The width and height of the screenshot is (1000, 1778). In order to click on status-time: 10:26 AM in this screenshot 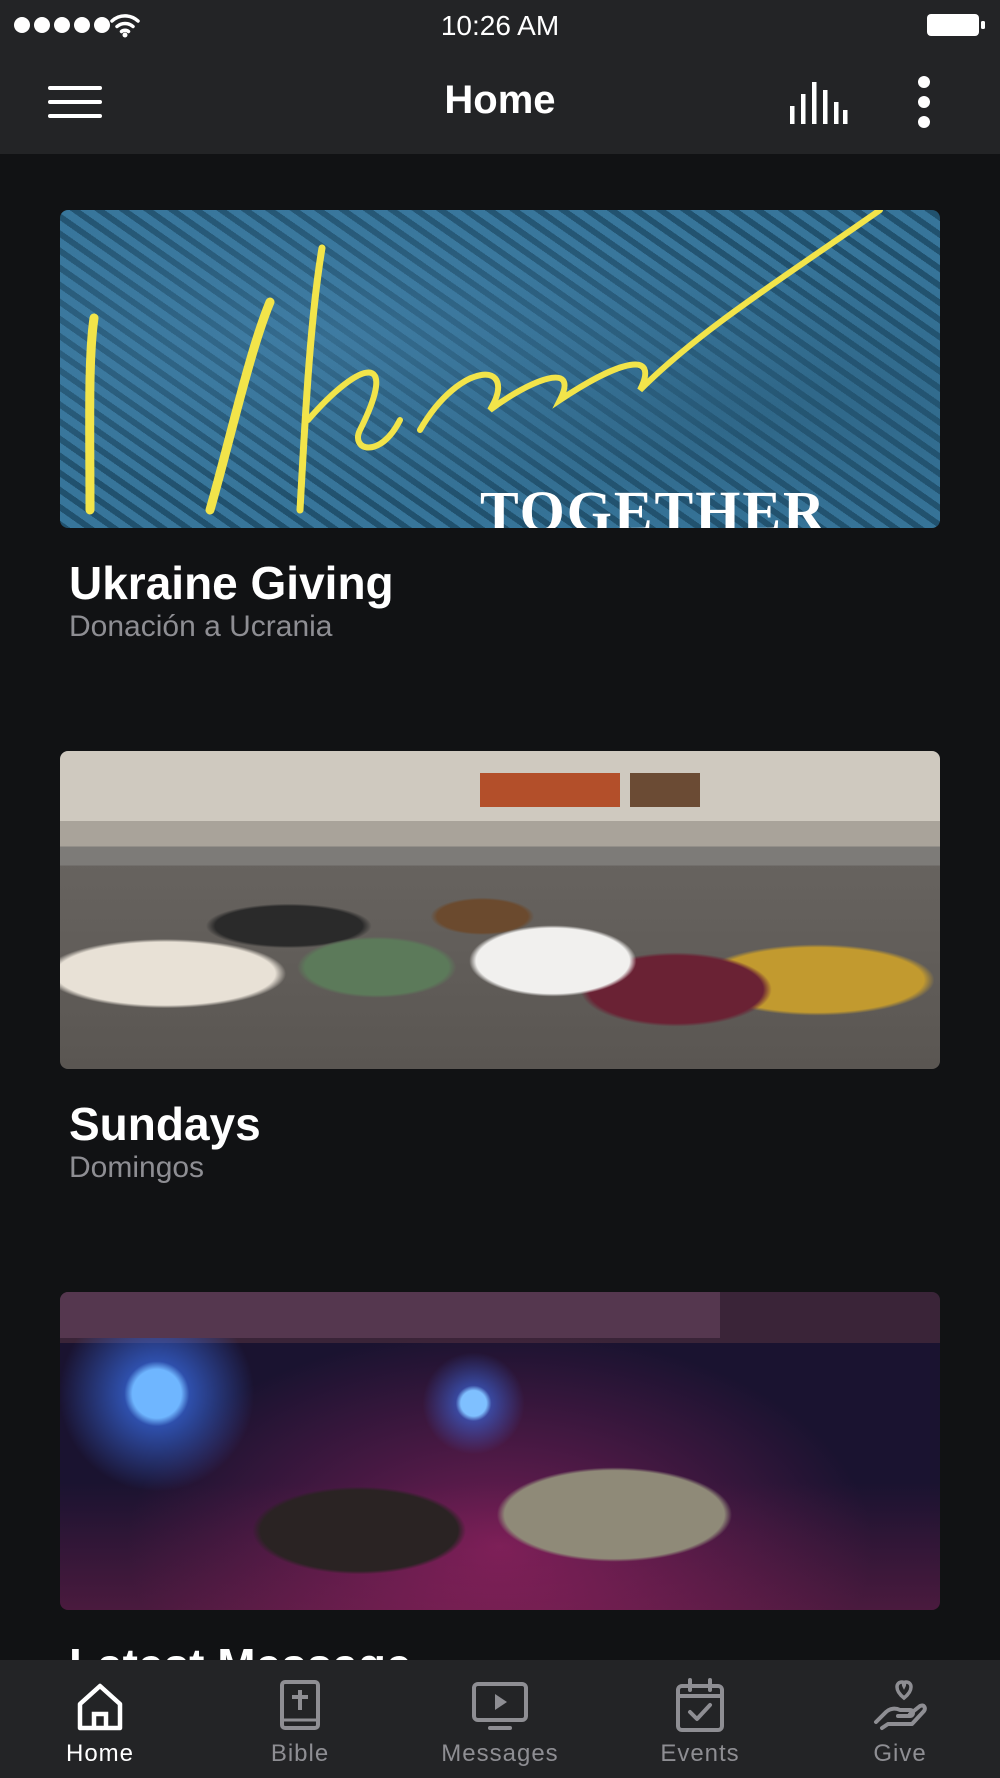, I will do `click(500, 25)`.